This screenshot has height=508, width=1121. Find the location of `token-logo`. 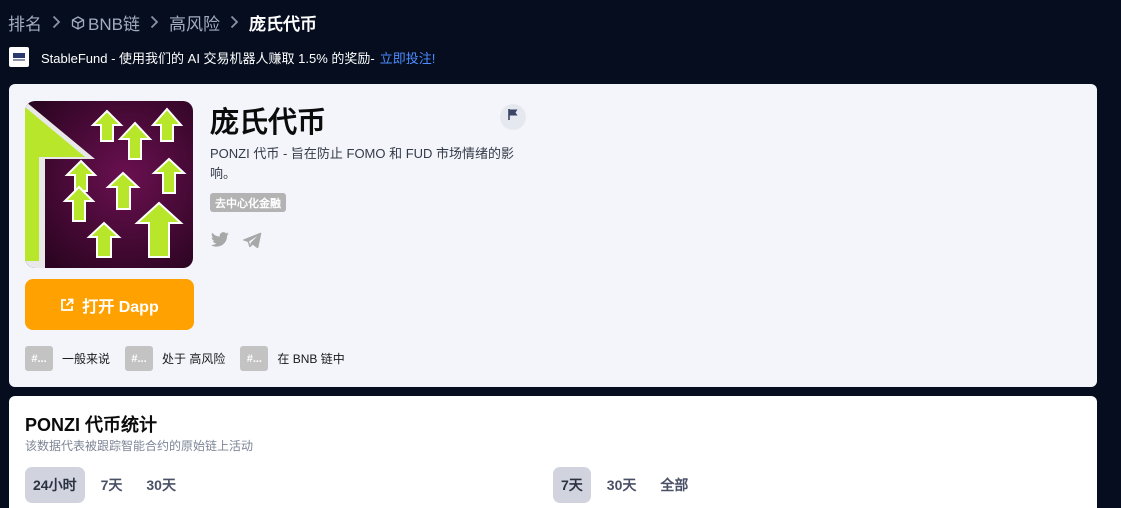

token-logo is located at coordinates (109, 184).